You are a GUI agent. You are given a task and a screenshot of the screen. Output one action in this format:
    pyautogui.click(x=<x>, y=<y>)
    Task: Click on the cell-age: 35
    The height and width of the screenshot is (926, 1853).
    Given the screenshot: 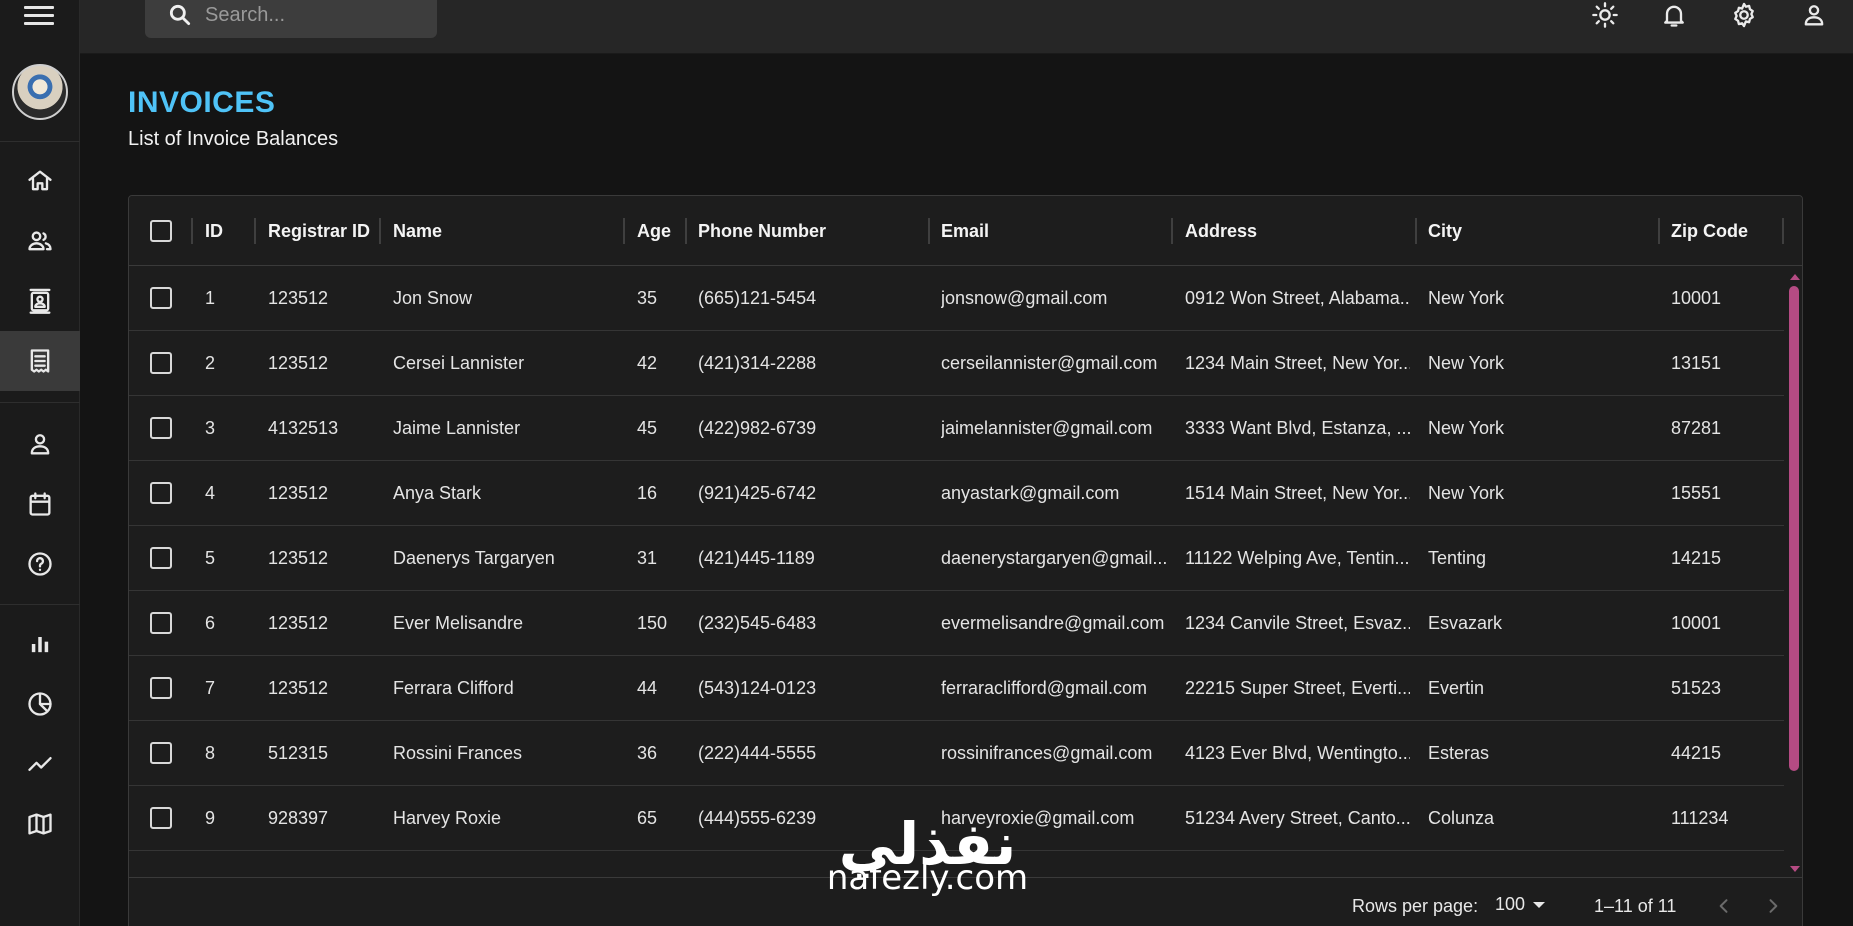 What is the action you would take?
    pyautogui.click(x=659, y=298)
    